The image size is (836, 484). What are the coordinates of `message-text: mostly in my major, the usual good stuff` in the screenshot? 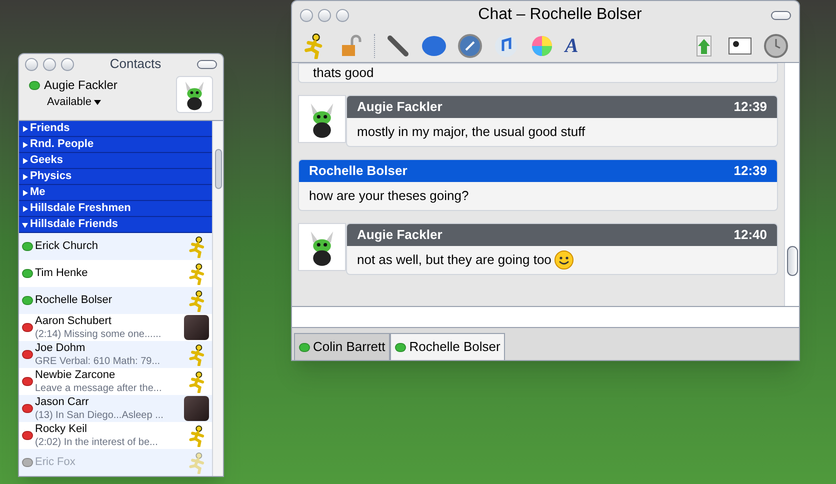 It's located at (471, 132).